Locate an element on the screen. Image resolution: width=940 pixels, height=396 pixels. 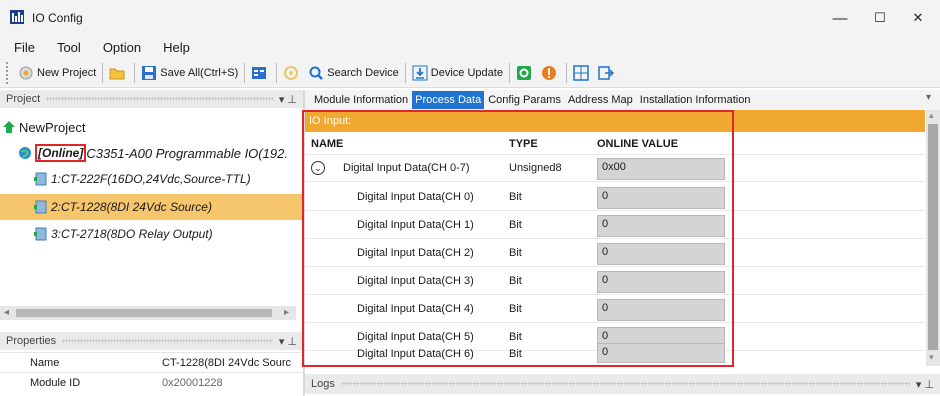
folder-icon is located at coordinates (117, 73).